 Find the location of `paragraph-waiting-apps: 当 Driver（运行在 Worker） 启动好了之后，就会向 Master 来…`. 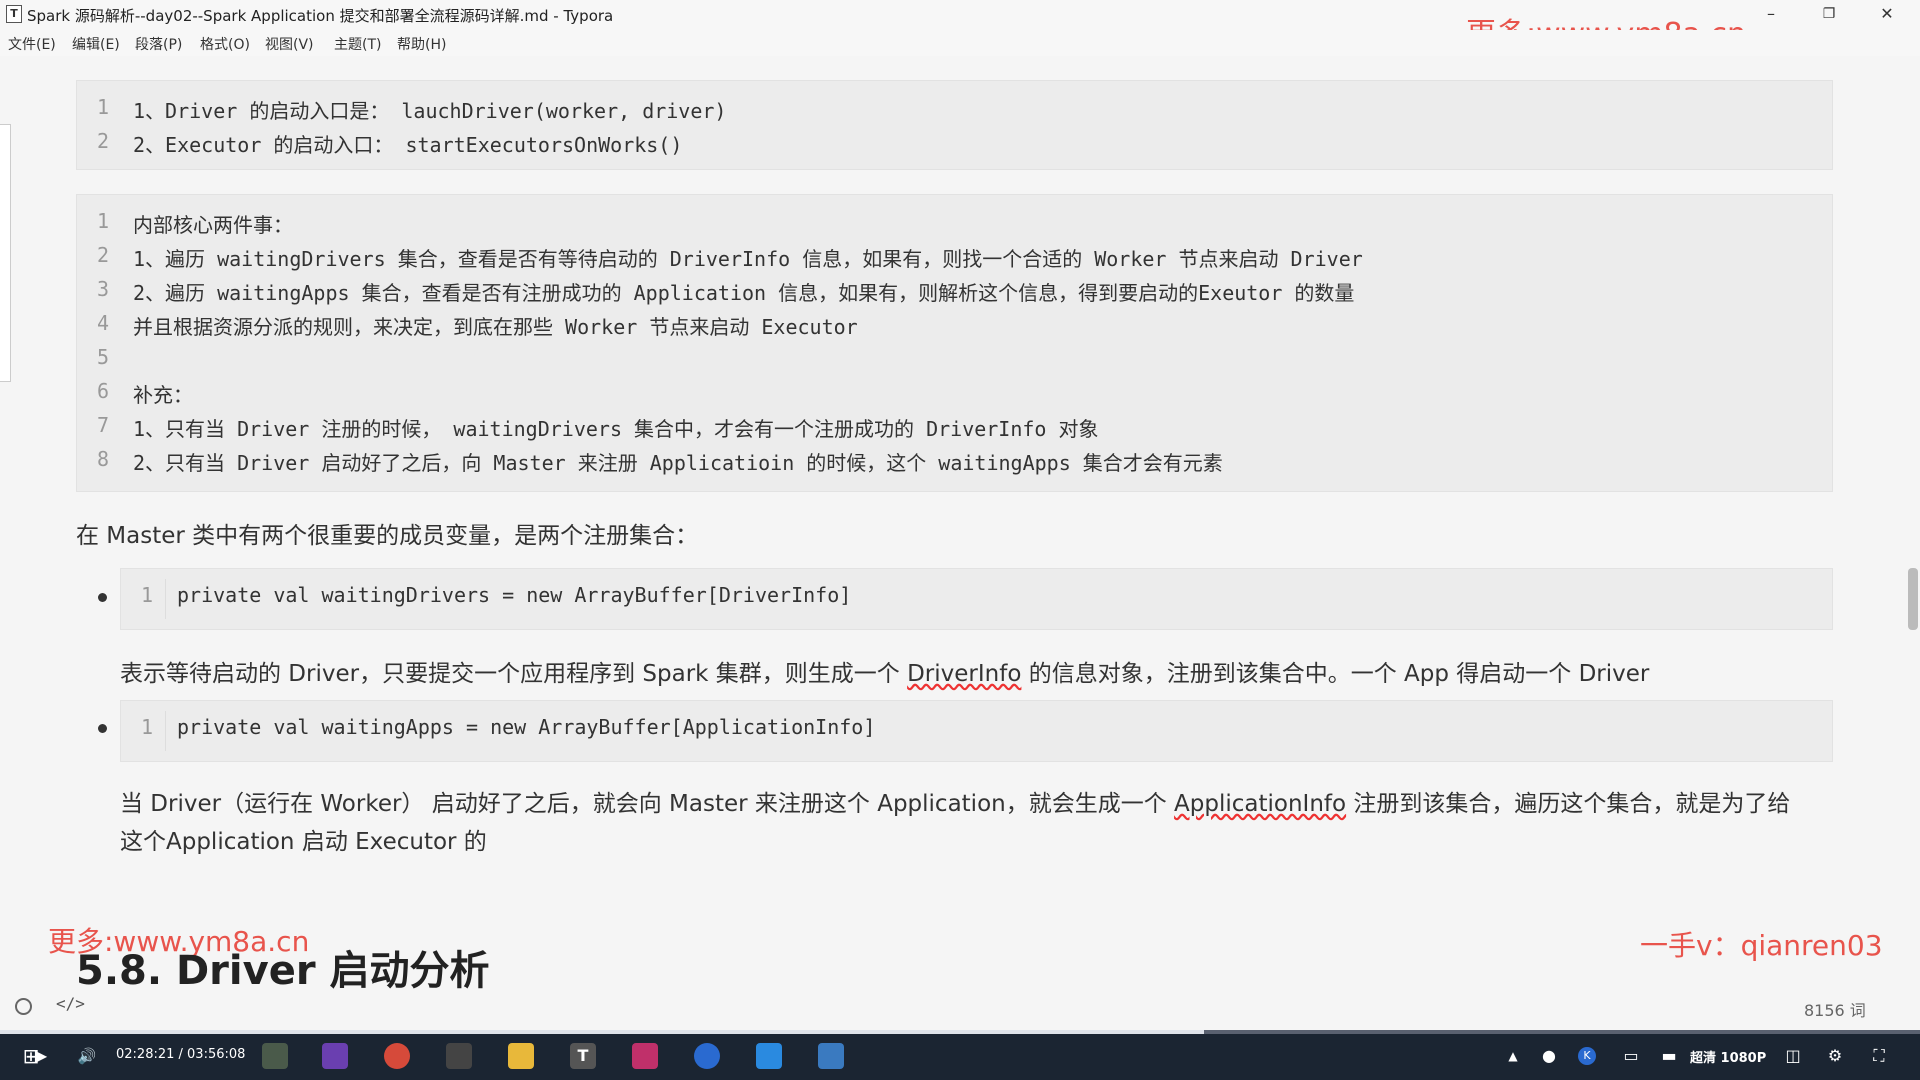

paragraph-waiting-apps: 当 Driver（运行在 Worker） 启动好了之后，就会向 Master 来… is located at coordinates (955, 801).